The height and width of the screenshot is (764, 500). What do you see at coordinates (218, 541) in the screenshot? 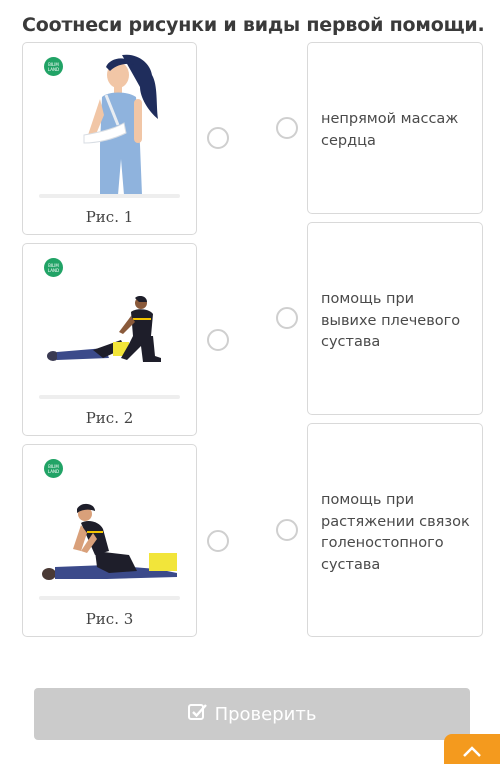
I see `image-3-radio` at bounding box center [218, 541].